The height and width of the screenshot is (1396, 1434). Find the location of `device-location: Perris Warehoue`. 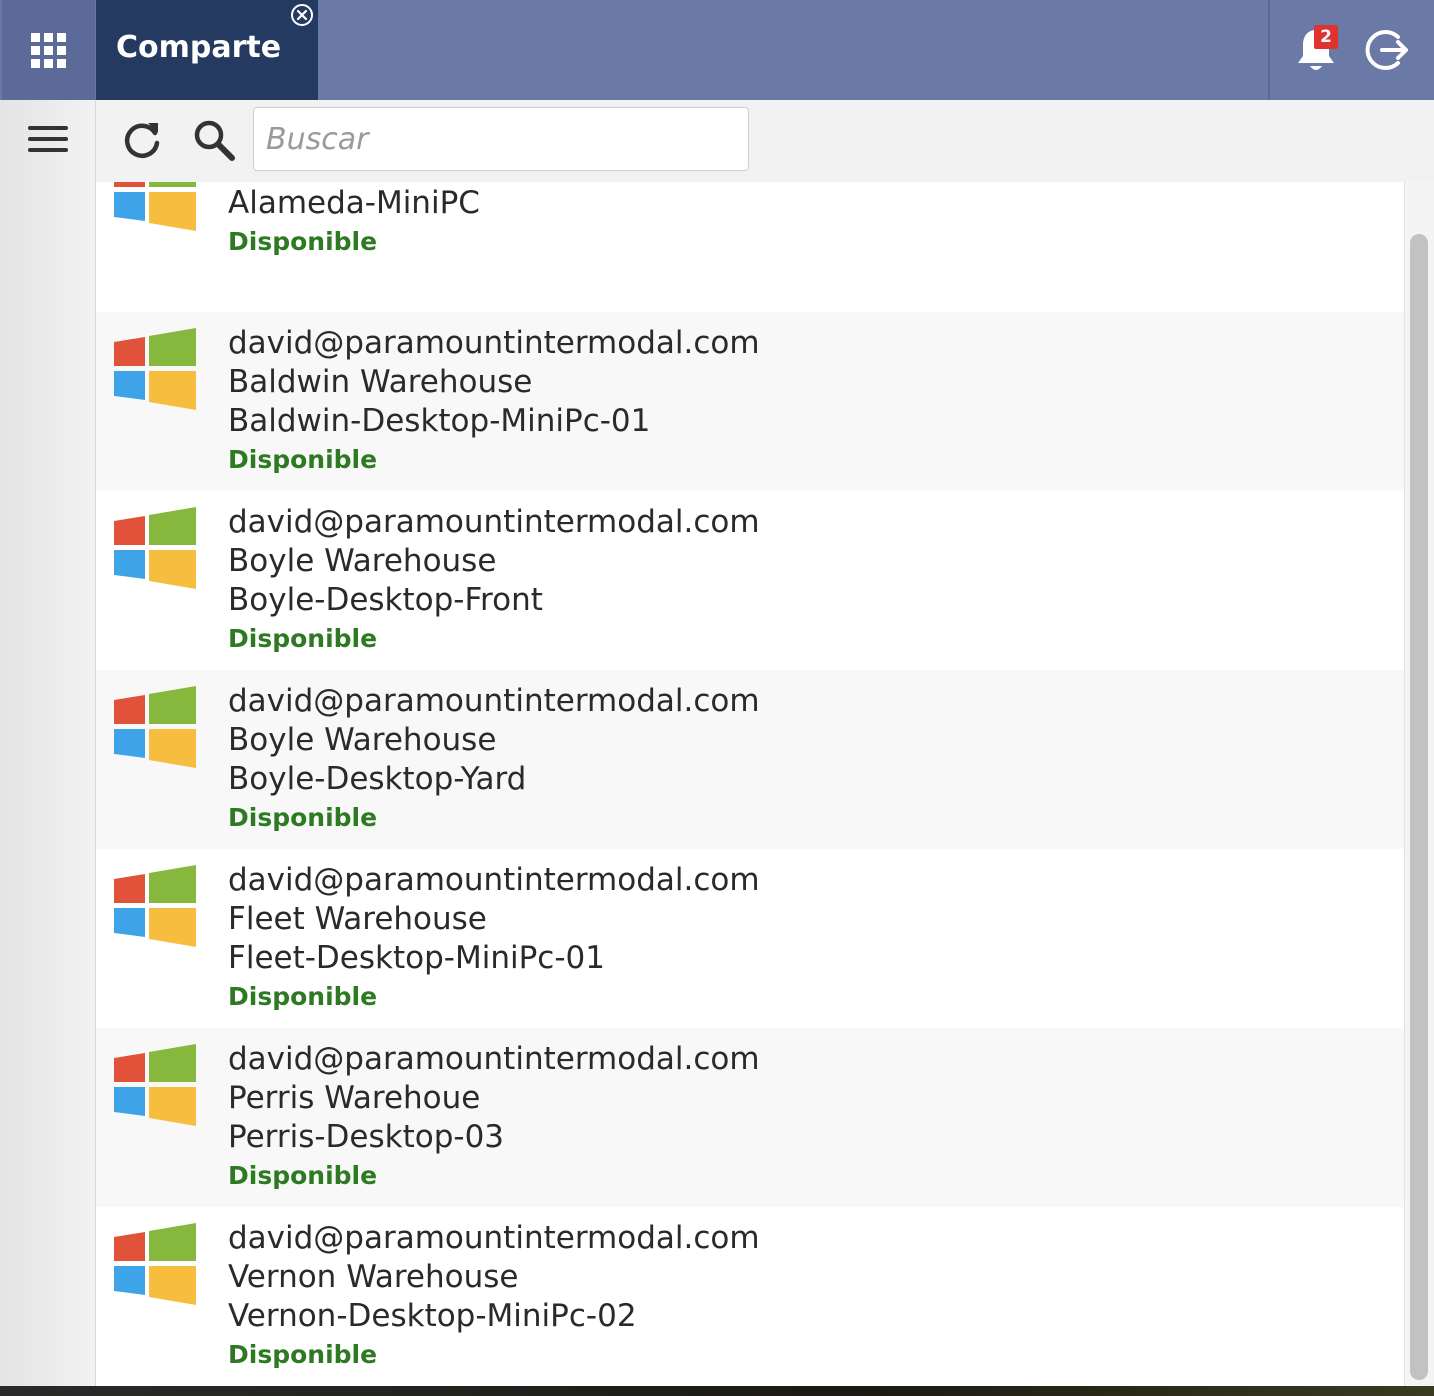

device-location: Perris Warehoue is located at coordinates (354, 1098).